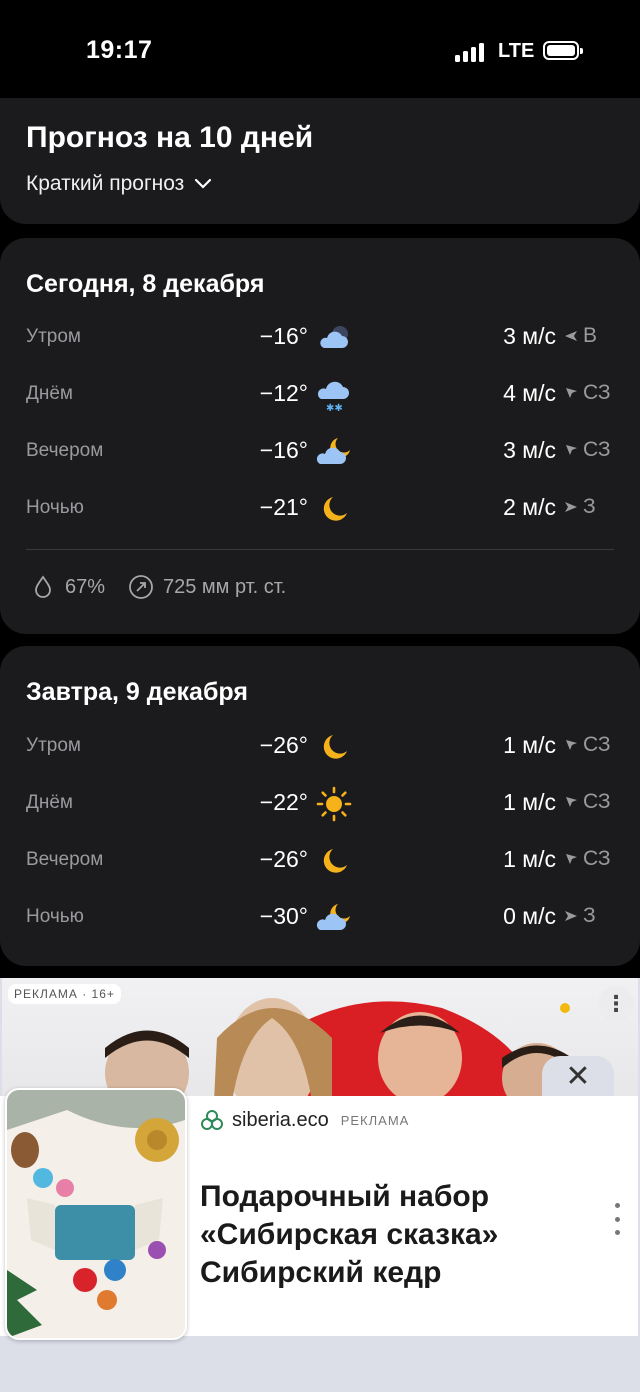  Describe the element at coordinates (333, 397) in the screenshot. I see `snow-cloud-icon: ✱✱` at that location.